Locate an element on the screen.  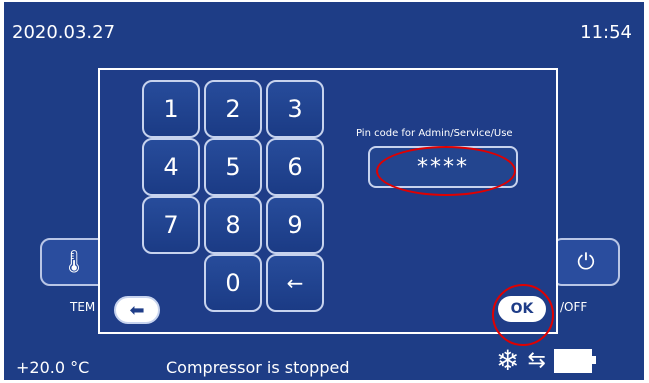
temperature-label: TEM is located at coordinates (83, 307).